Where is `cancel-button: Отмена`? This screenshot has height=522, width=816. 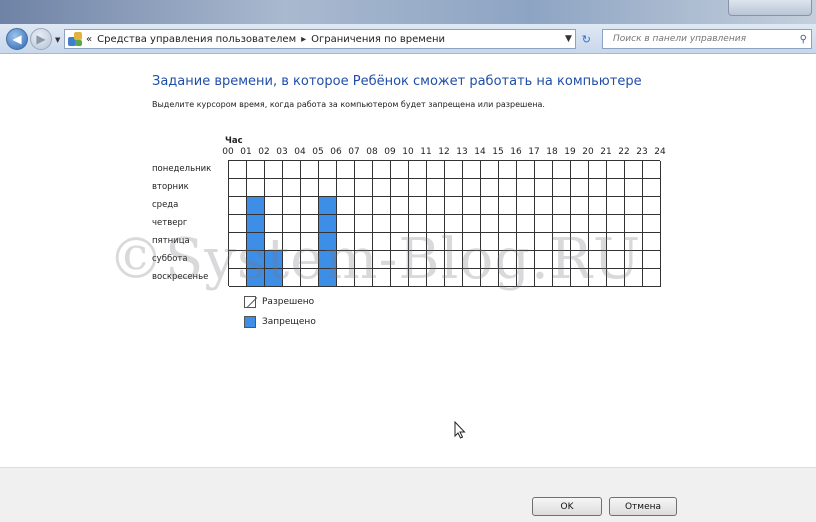
cancel-button: Отмена is located at coordinates (643, 506).